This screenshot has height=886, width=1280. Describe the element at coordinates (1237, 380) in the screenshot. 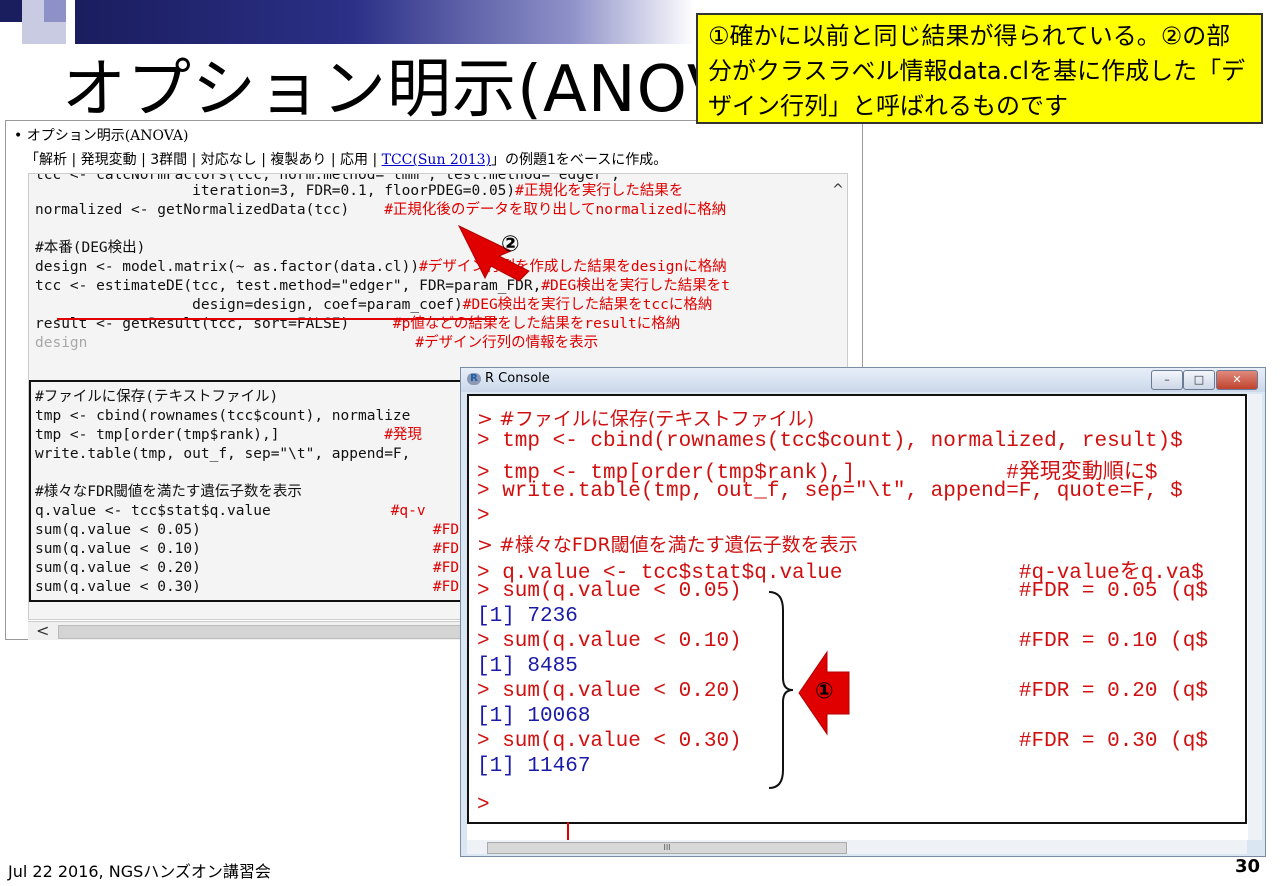

I see `close-button: ✕` at that location.